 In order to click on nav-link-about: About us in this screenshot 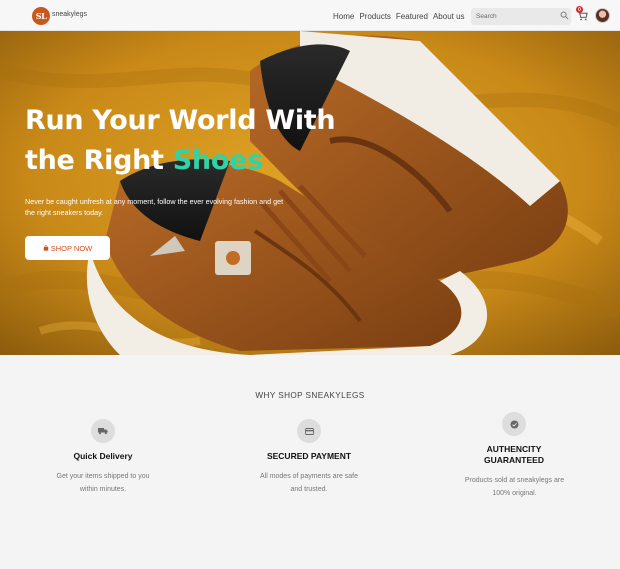, I will do `click(449, 16)`.